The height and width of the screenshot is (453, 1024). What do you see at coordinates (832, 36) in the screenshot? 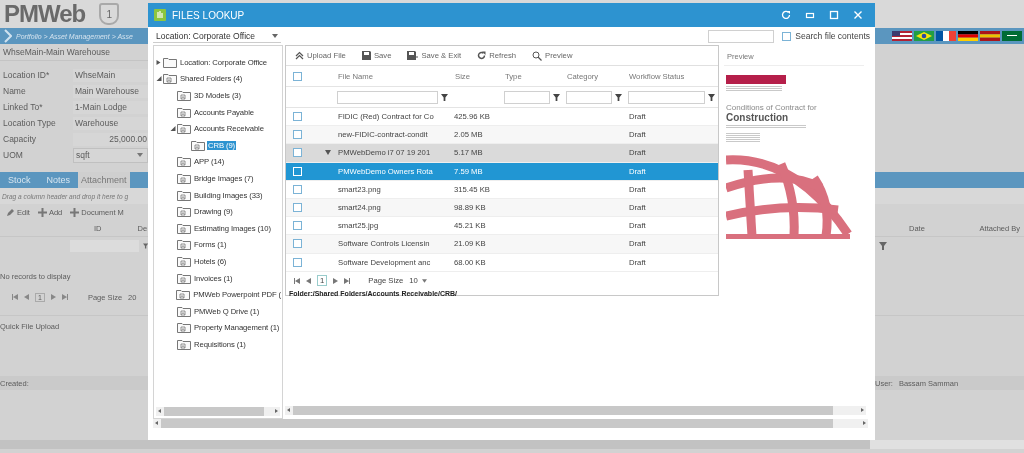
I see `checkbox-label: Search file contents` at bounding box center [832, 36].